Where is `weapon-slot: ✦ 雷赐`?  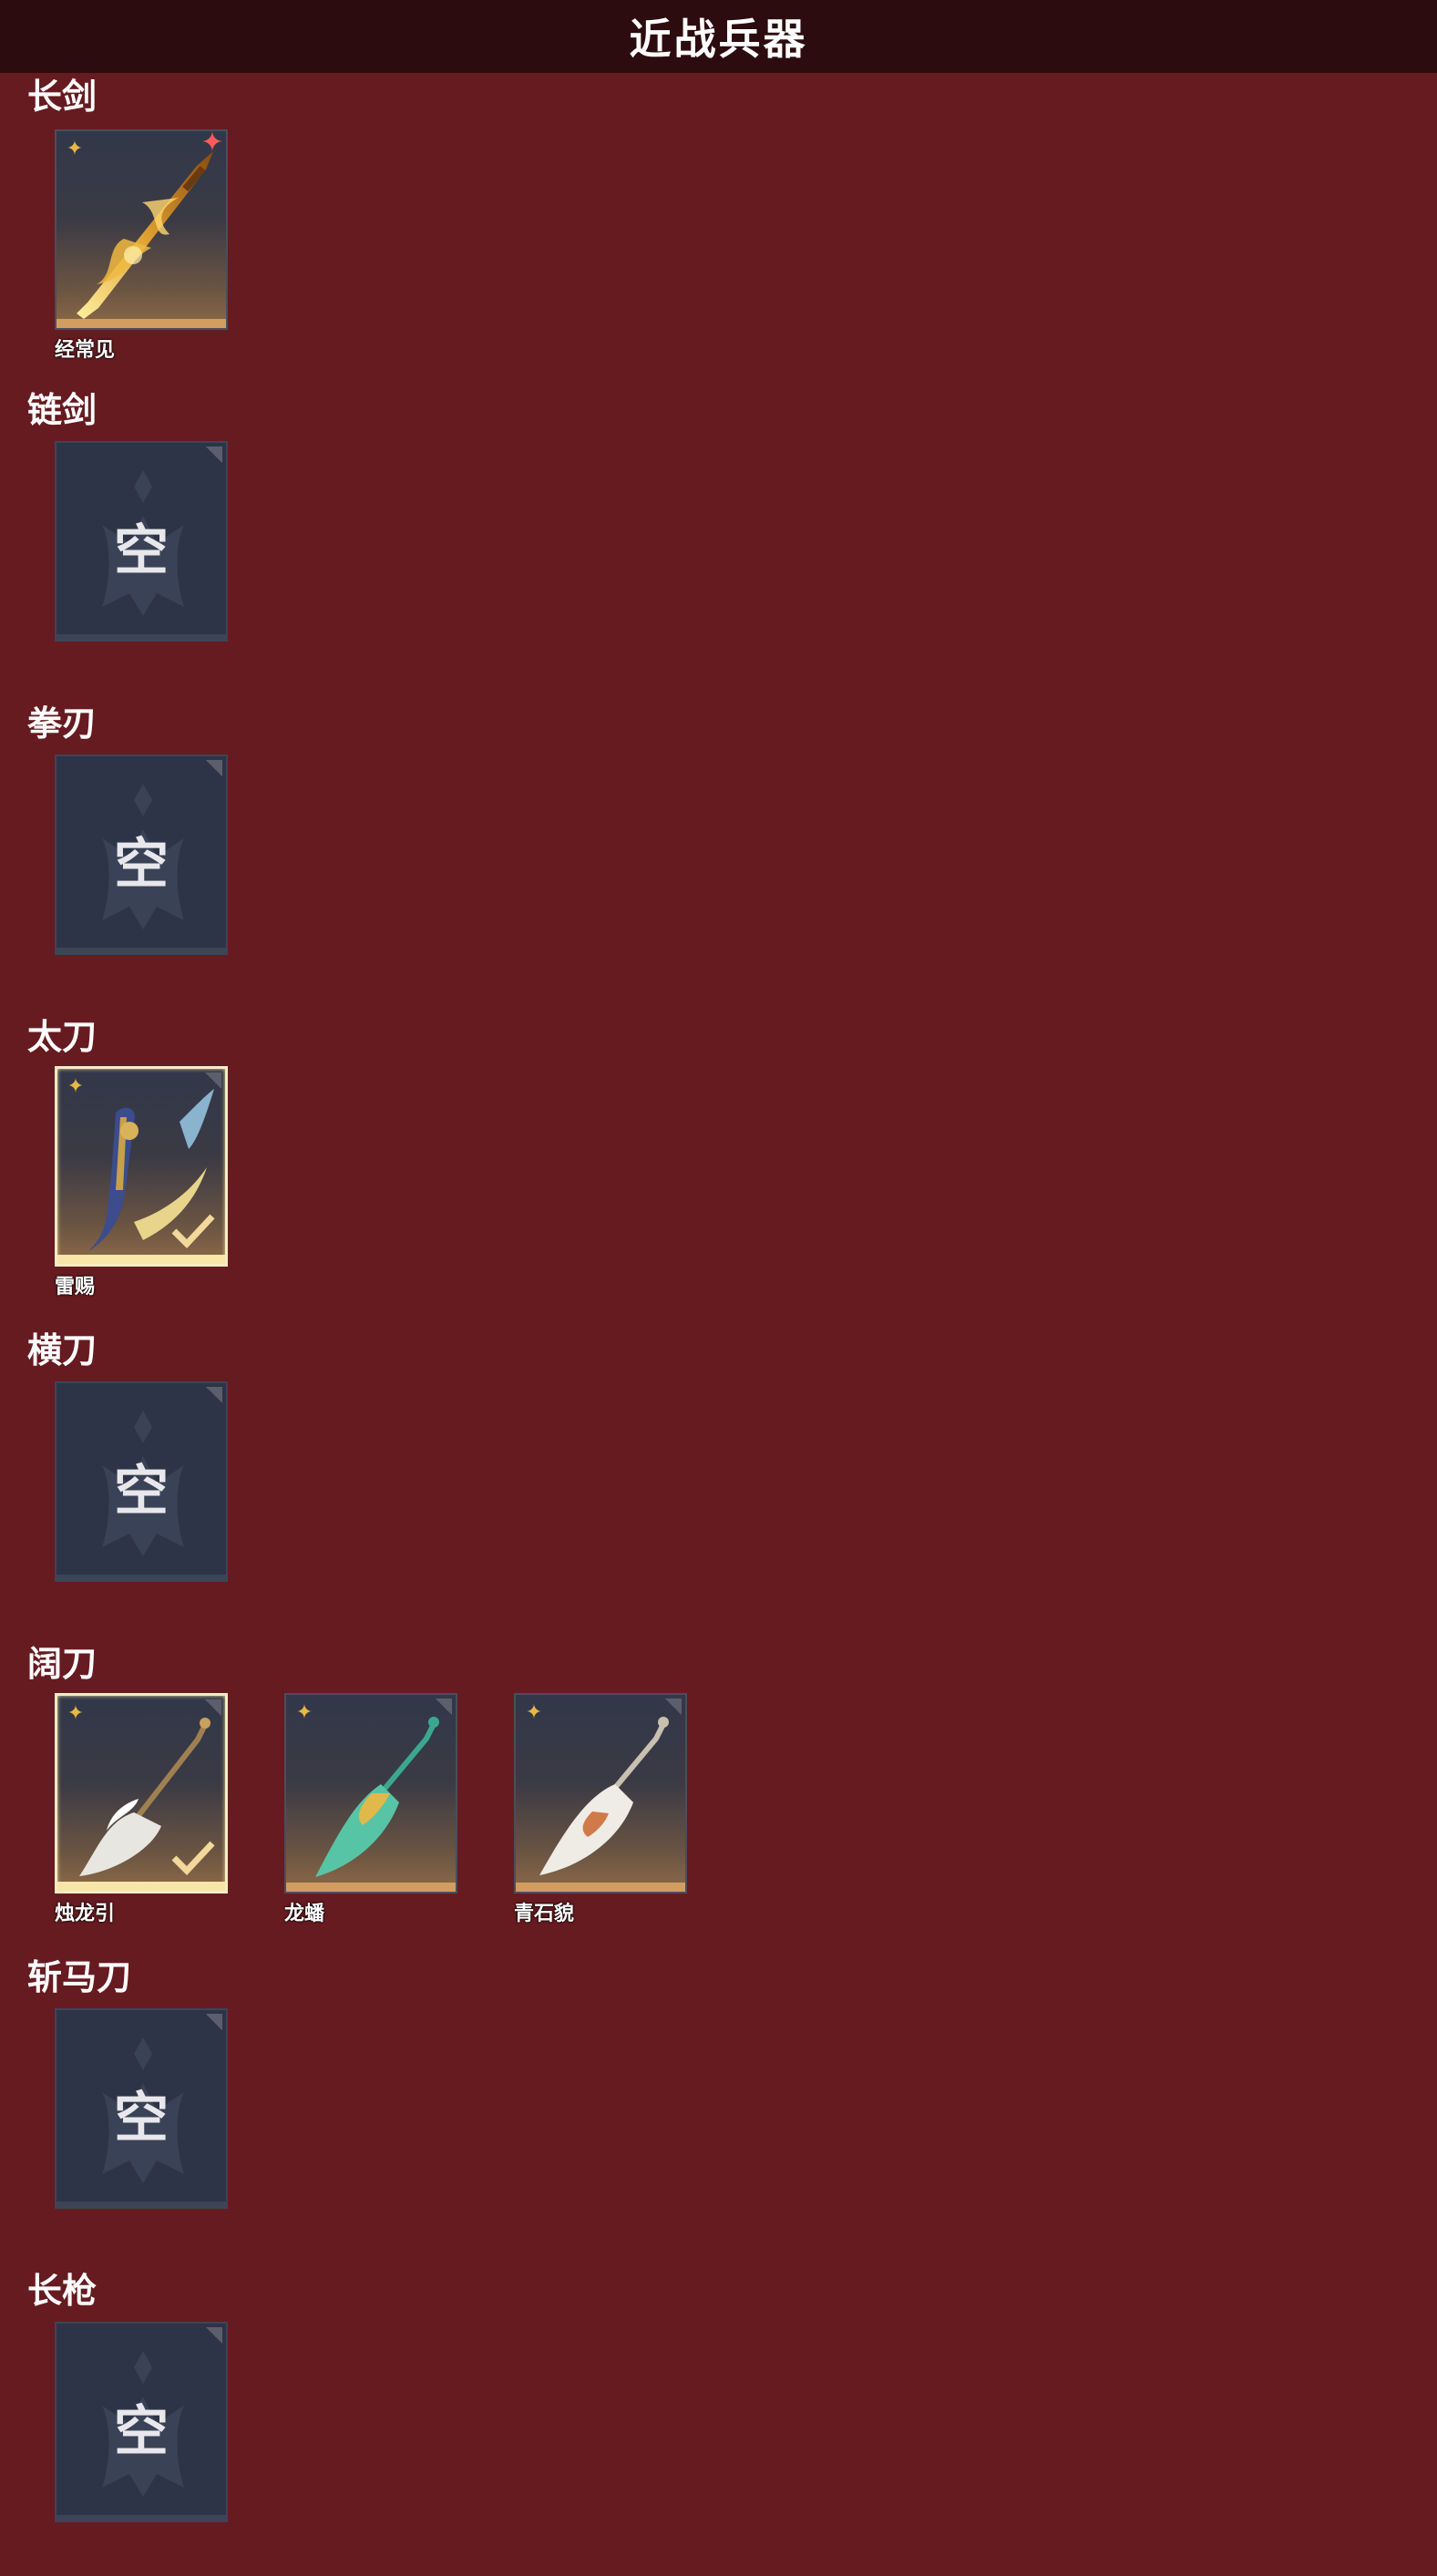
weapon-slot: ✦ 雷赐 is located at coordinates (142, 1182).